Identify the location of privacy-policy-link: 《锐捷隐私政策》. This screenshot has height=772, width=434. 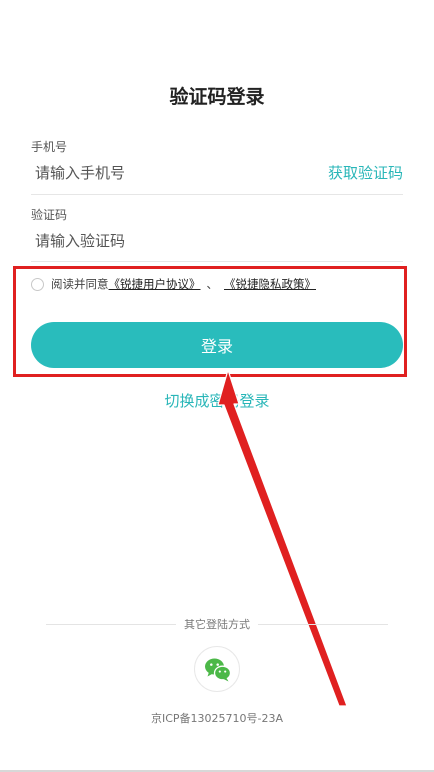
(270, 284).